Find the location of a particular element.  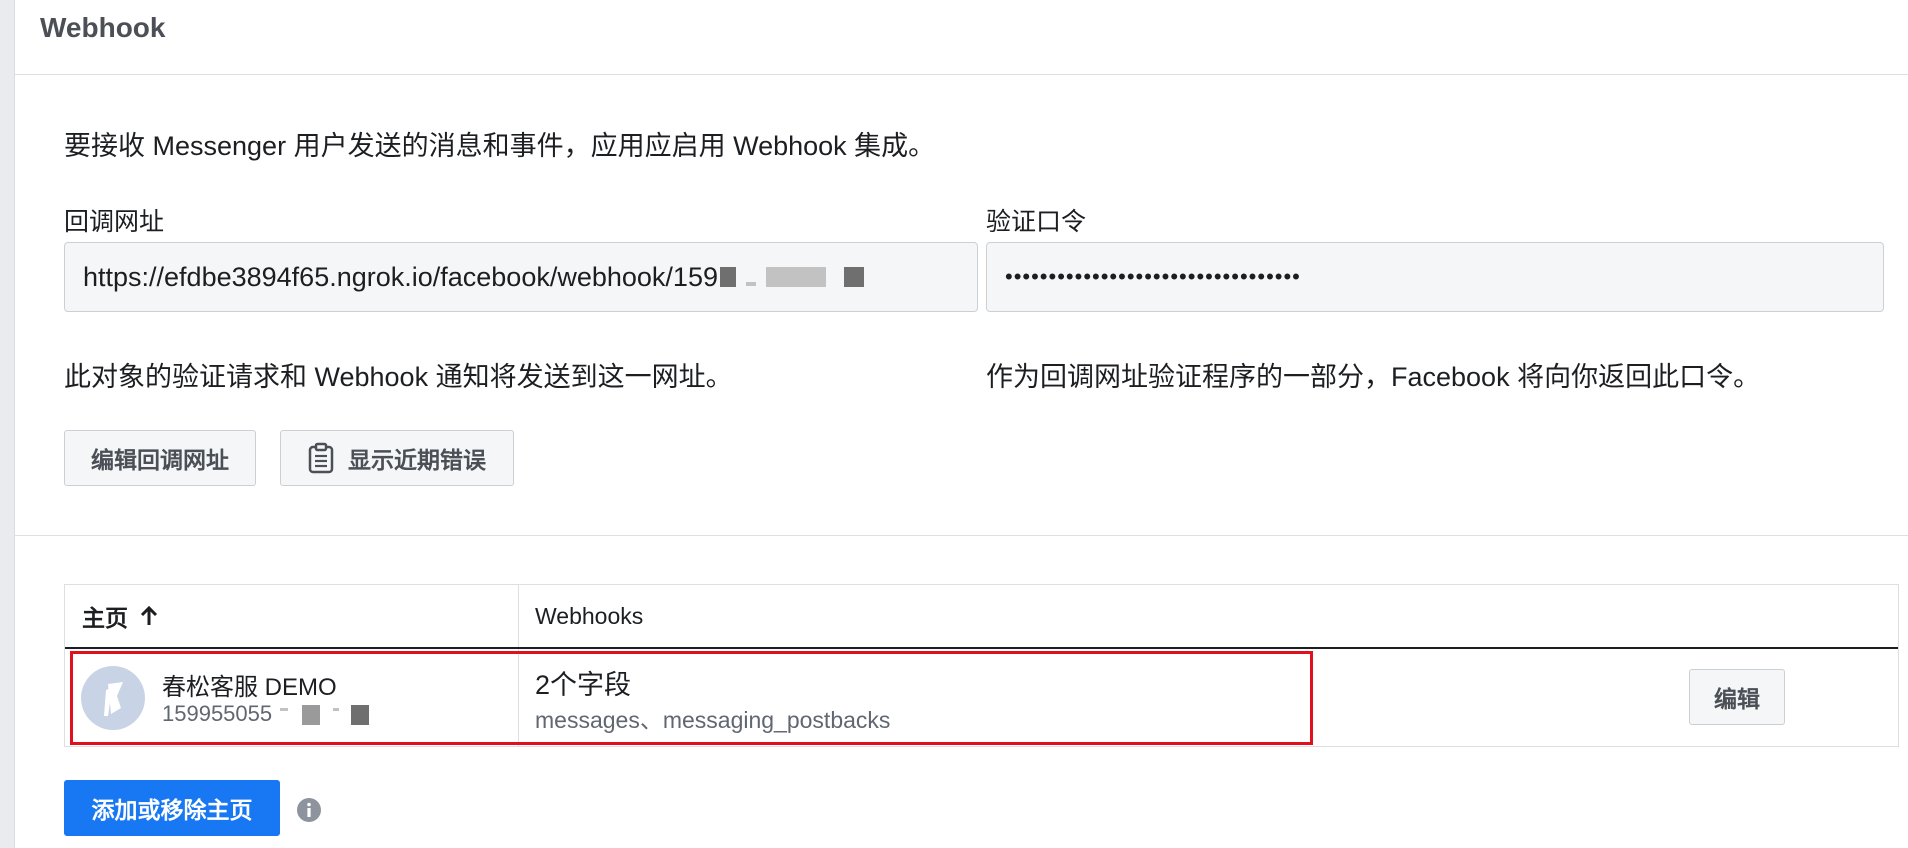

show-recent-errors-label: 显示近期错误 is located at coordinates (417, 460).